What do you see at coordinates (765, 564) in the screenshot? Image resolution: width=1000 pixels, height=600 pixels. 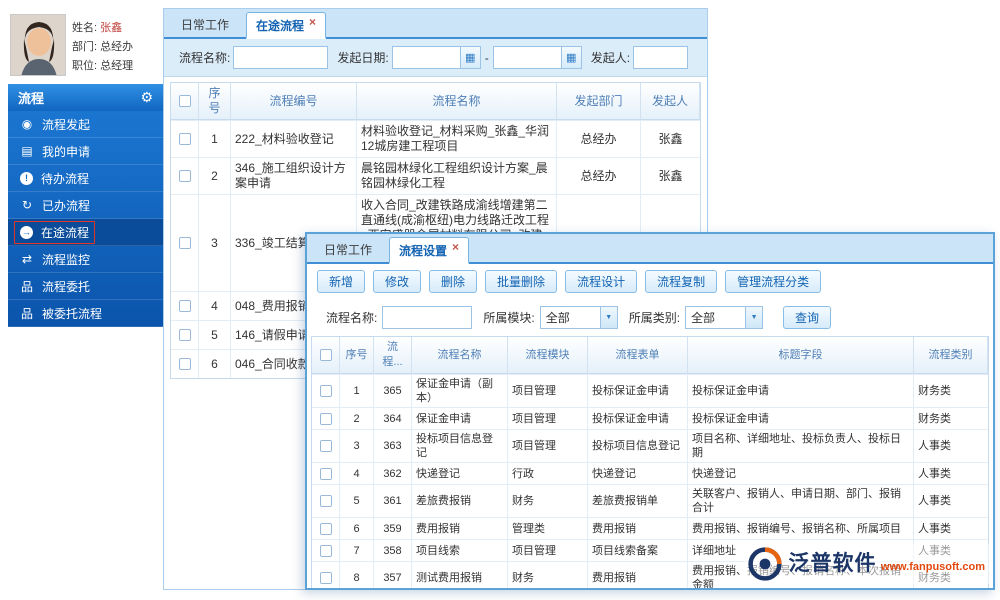 I see `fanpu-logo-icon` at bounding box center [765, 564].